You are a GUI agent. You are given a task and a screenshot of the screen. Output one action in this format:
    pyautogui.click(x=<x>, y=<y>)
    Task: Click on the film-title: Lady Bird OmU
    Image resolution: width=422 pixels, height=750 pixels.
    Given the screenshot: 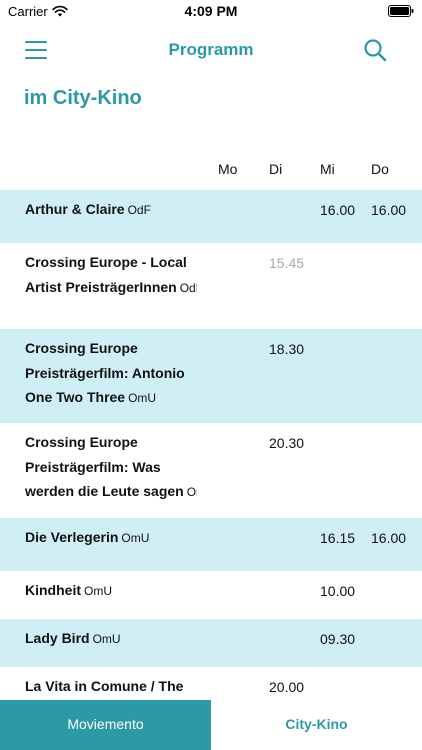 What is the action you would take?
    pyautogui.click(x=111, y=639)
    